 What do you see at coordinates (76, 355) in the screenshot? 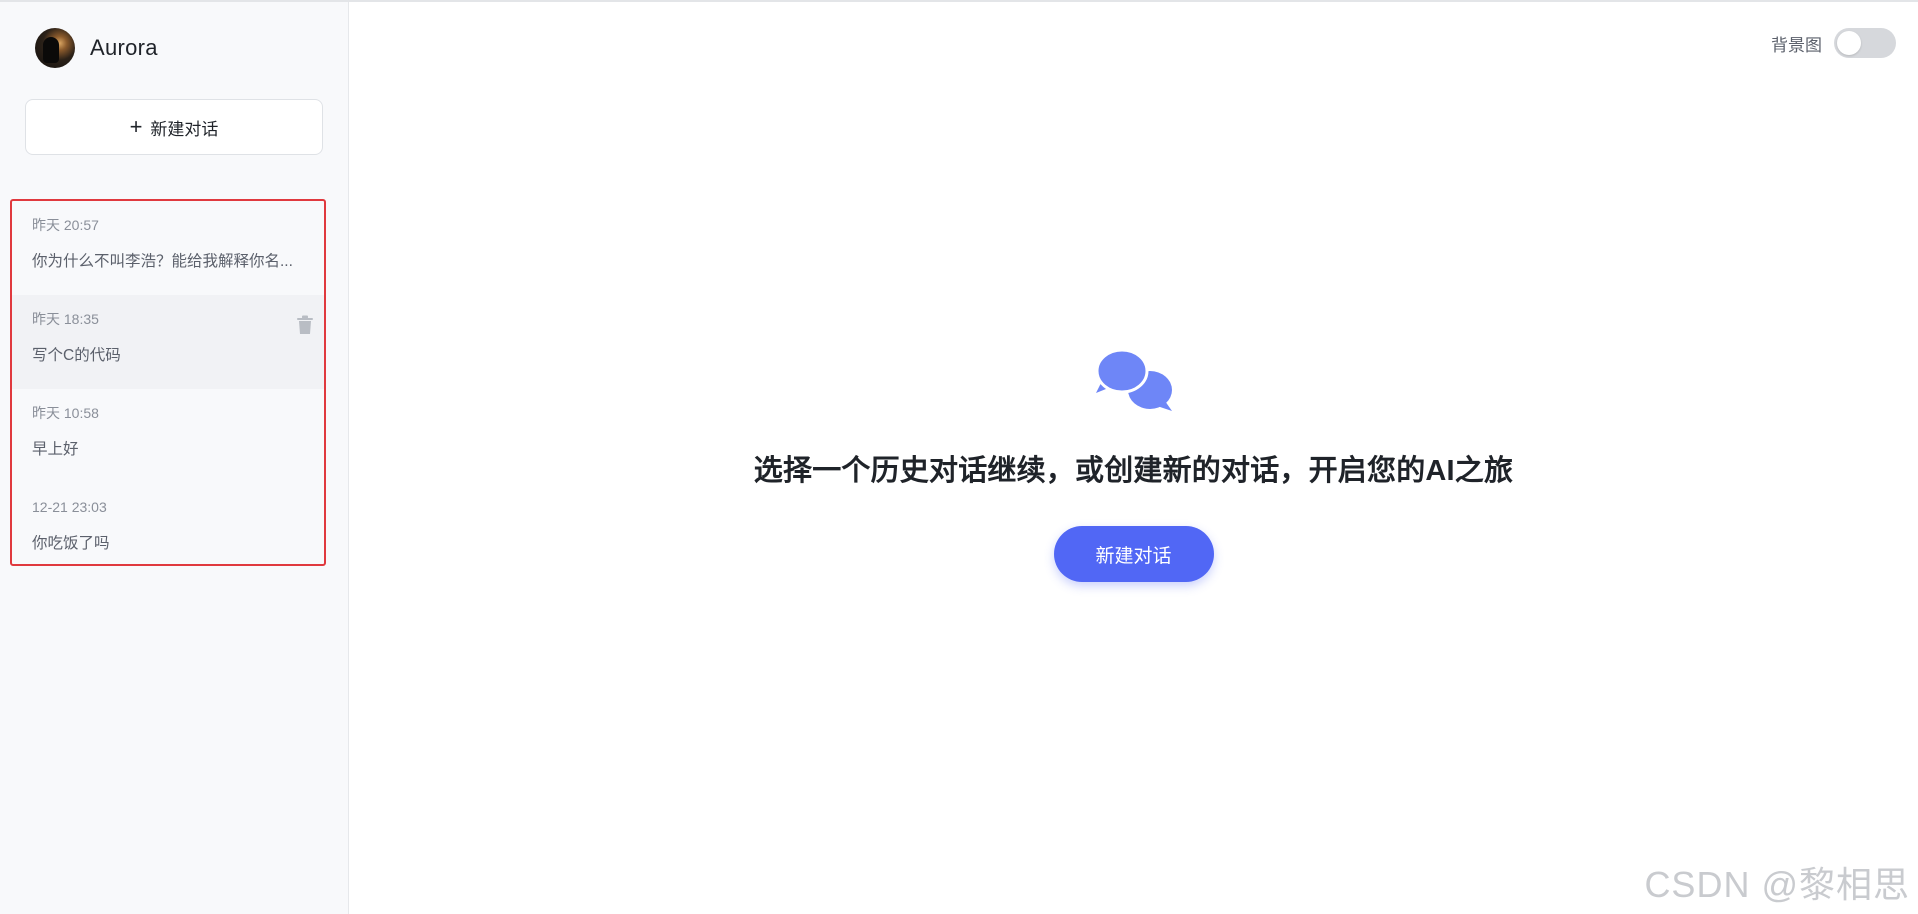
I see `history-item-title: 写个C的代码` at bounding box center [76, 355].